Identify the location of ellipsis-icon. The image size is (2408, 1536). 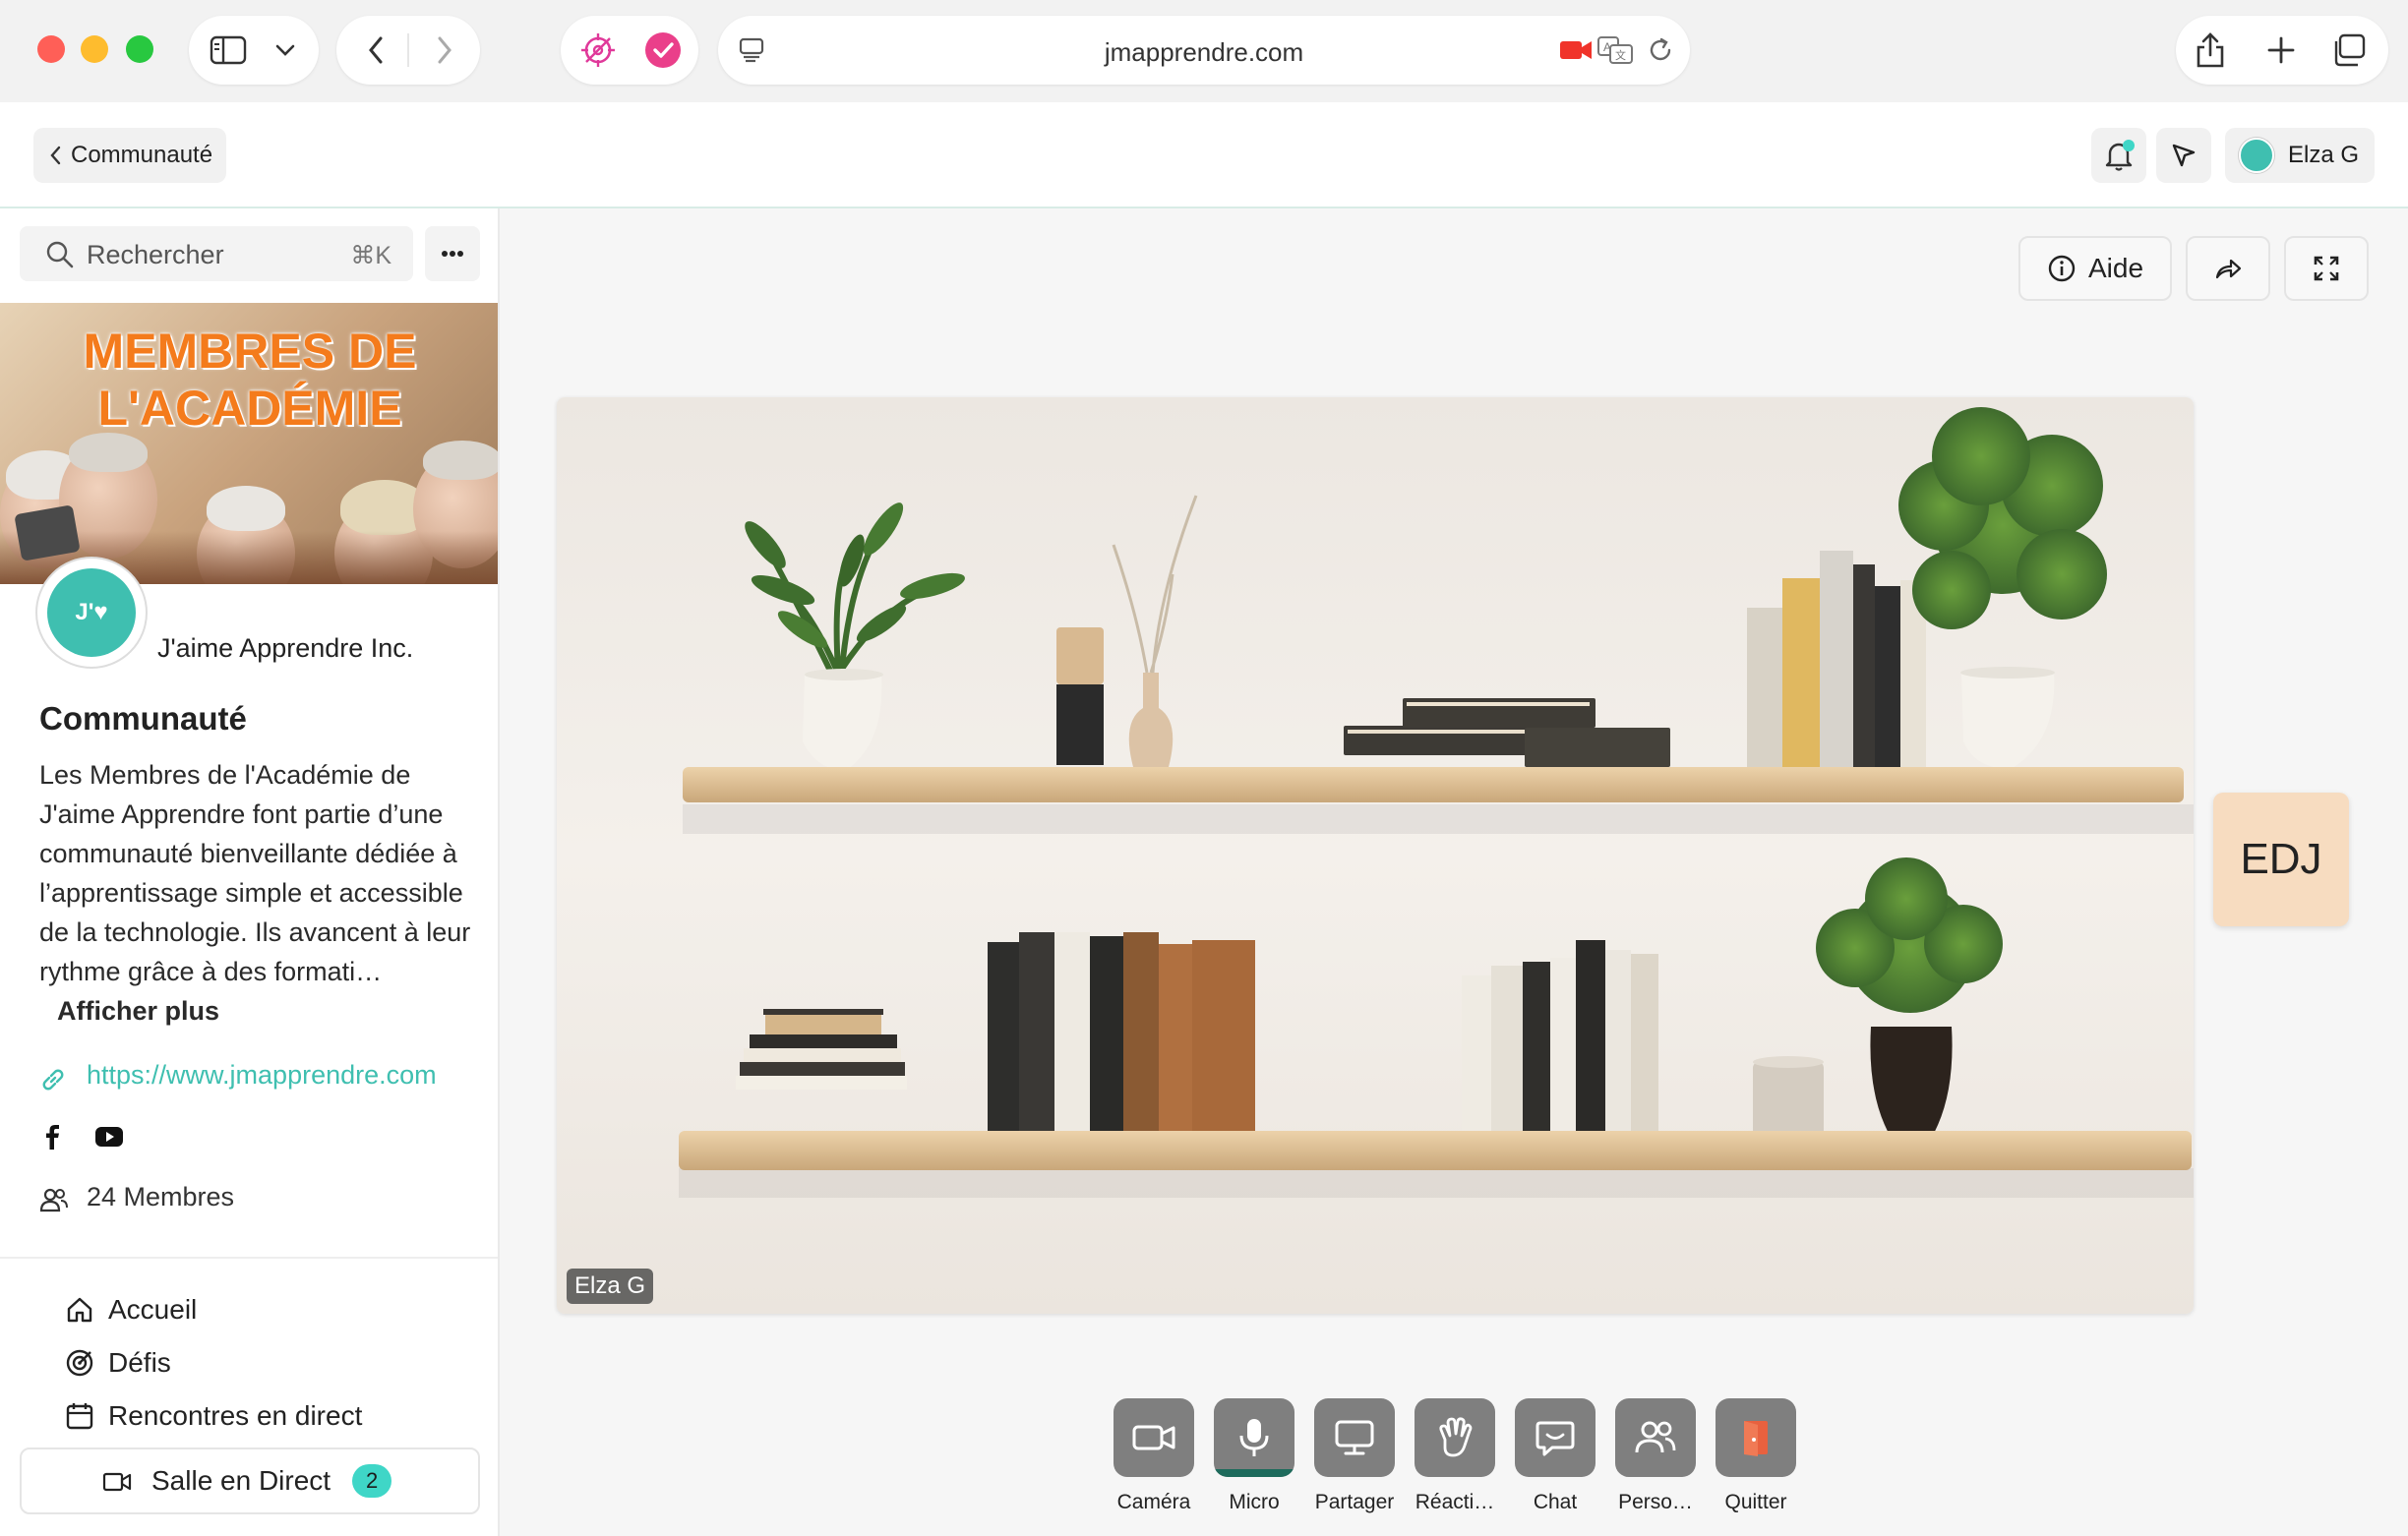
(452, 254).